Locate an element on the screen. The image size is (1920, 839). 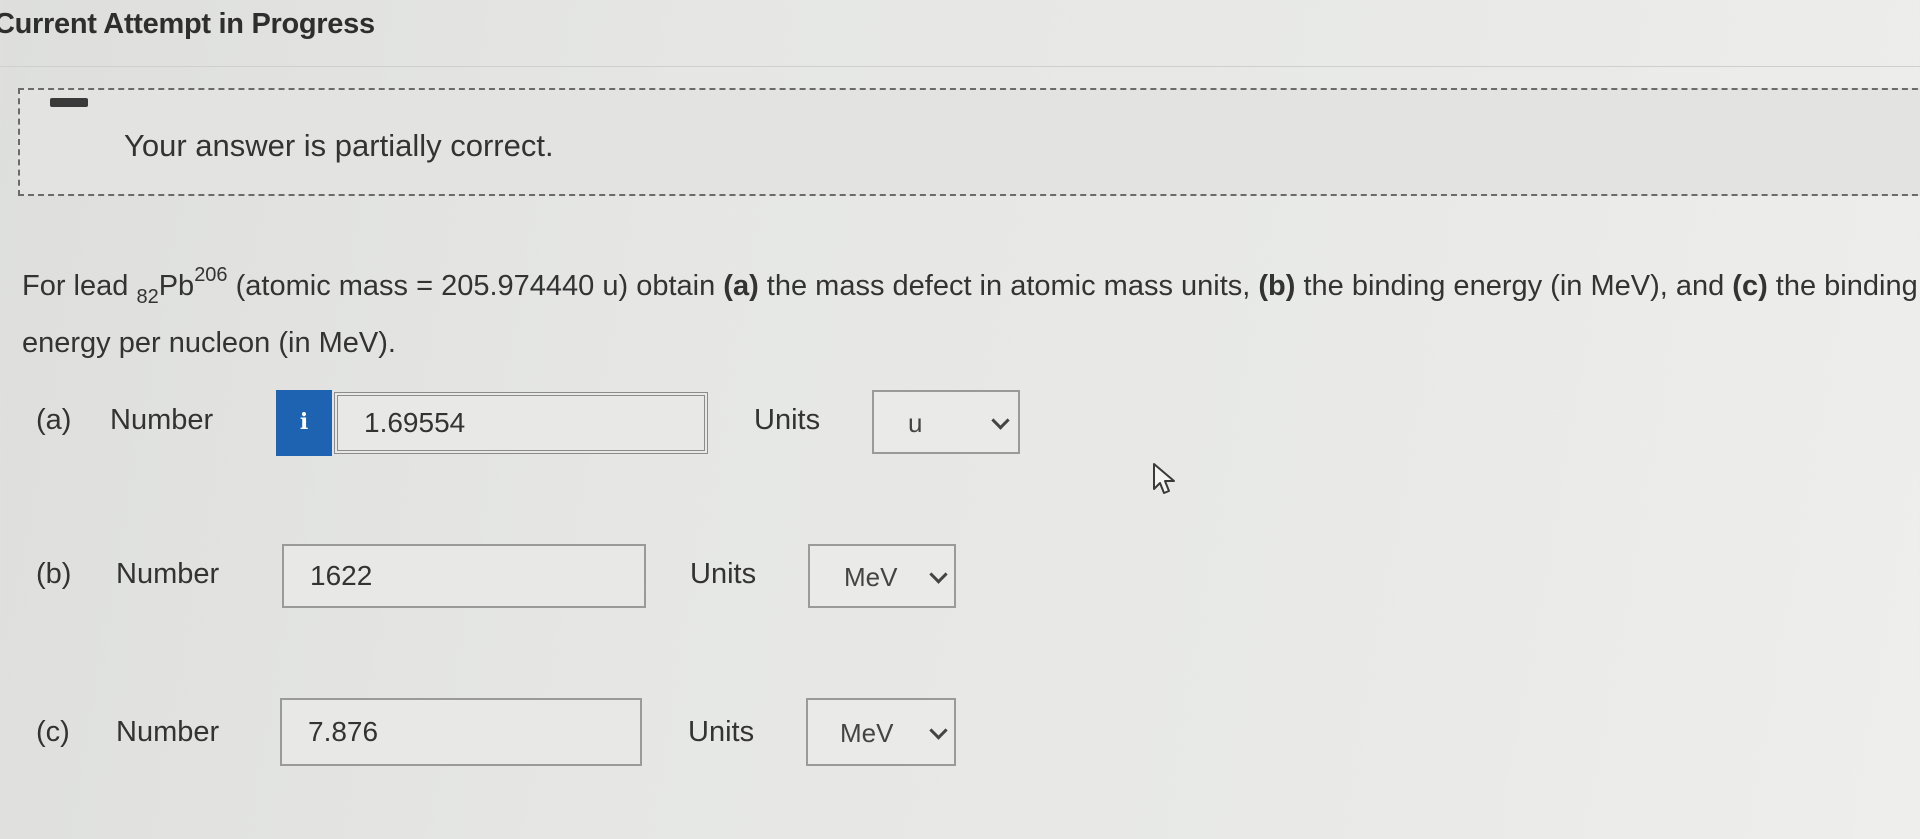
question-part-b: (b) is located at coordinates (1277, 286).